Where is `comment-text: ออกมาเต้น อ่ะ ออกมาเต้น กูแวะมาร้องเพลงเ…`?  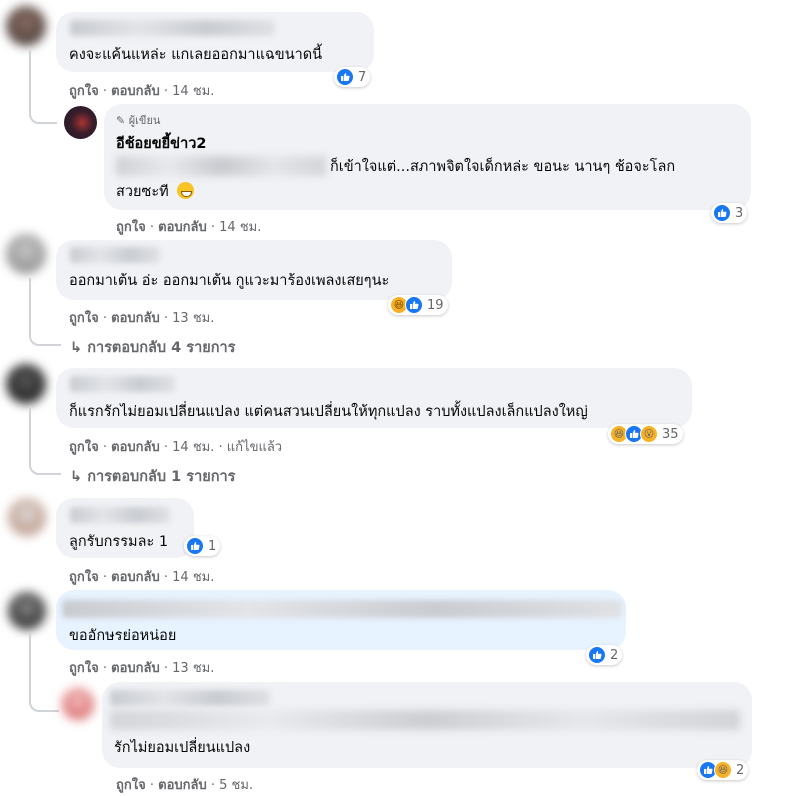 comment-text: ออกมาเต้น อ่ะ ออกมาเต้น กูแวะมาร้องเพลงเ… is located at coordinates (229, 281).